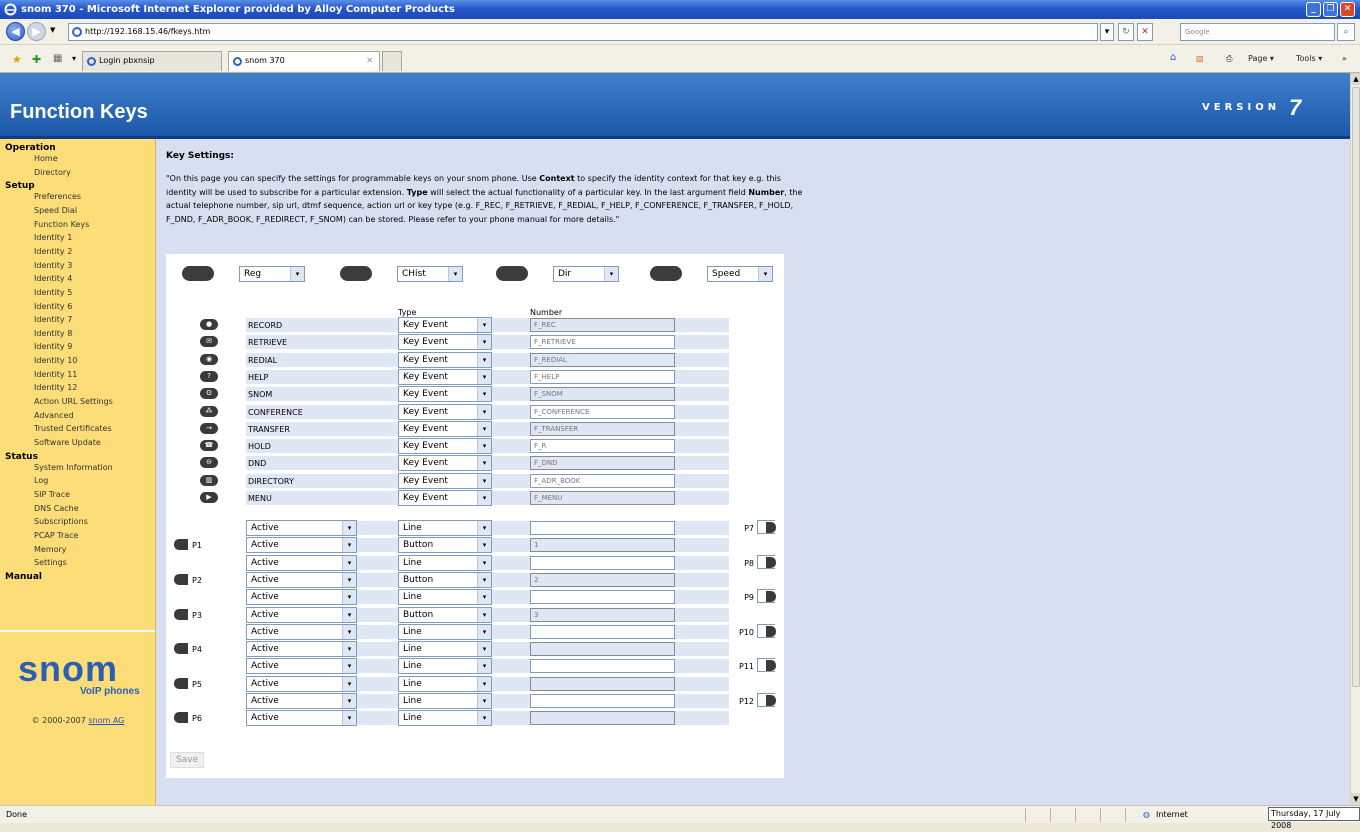 Image resolution: width=1360 pixels, height=832 pixels. What do you see at coordinates (602, 498) in the screenshot?
I see `fixed-key-number-input: F_MENU` at bounding box center [602, 498].